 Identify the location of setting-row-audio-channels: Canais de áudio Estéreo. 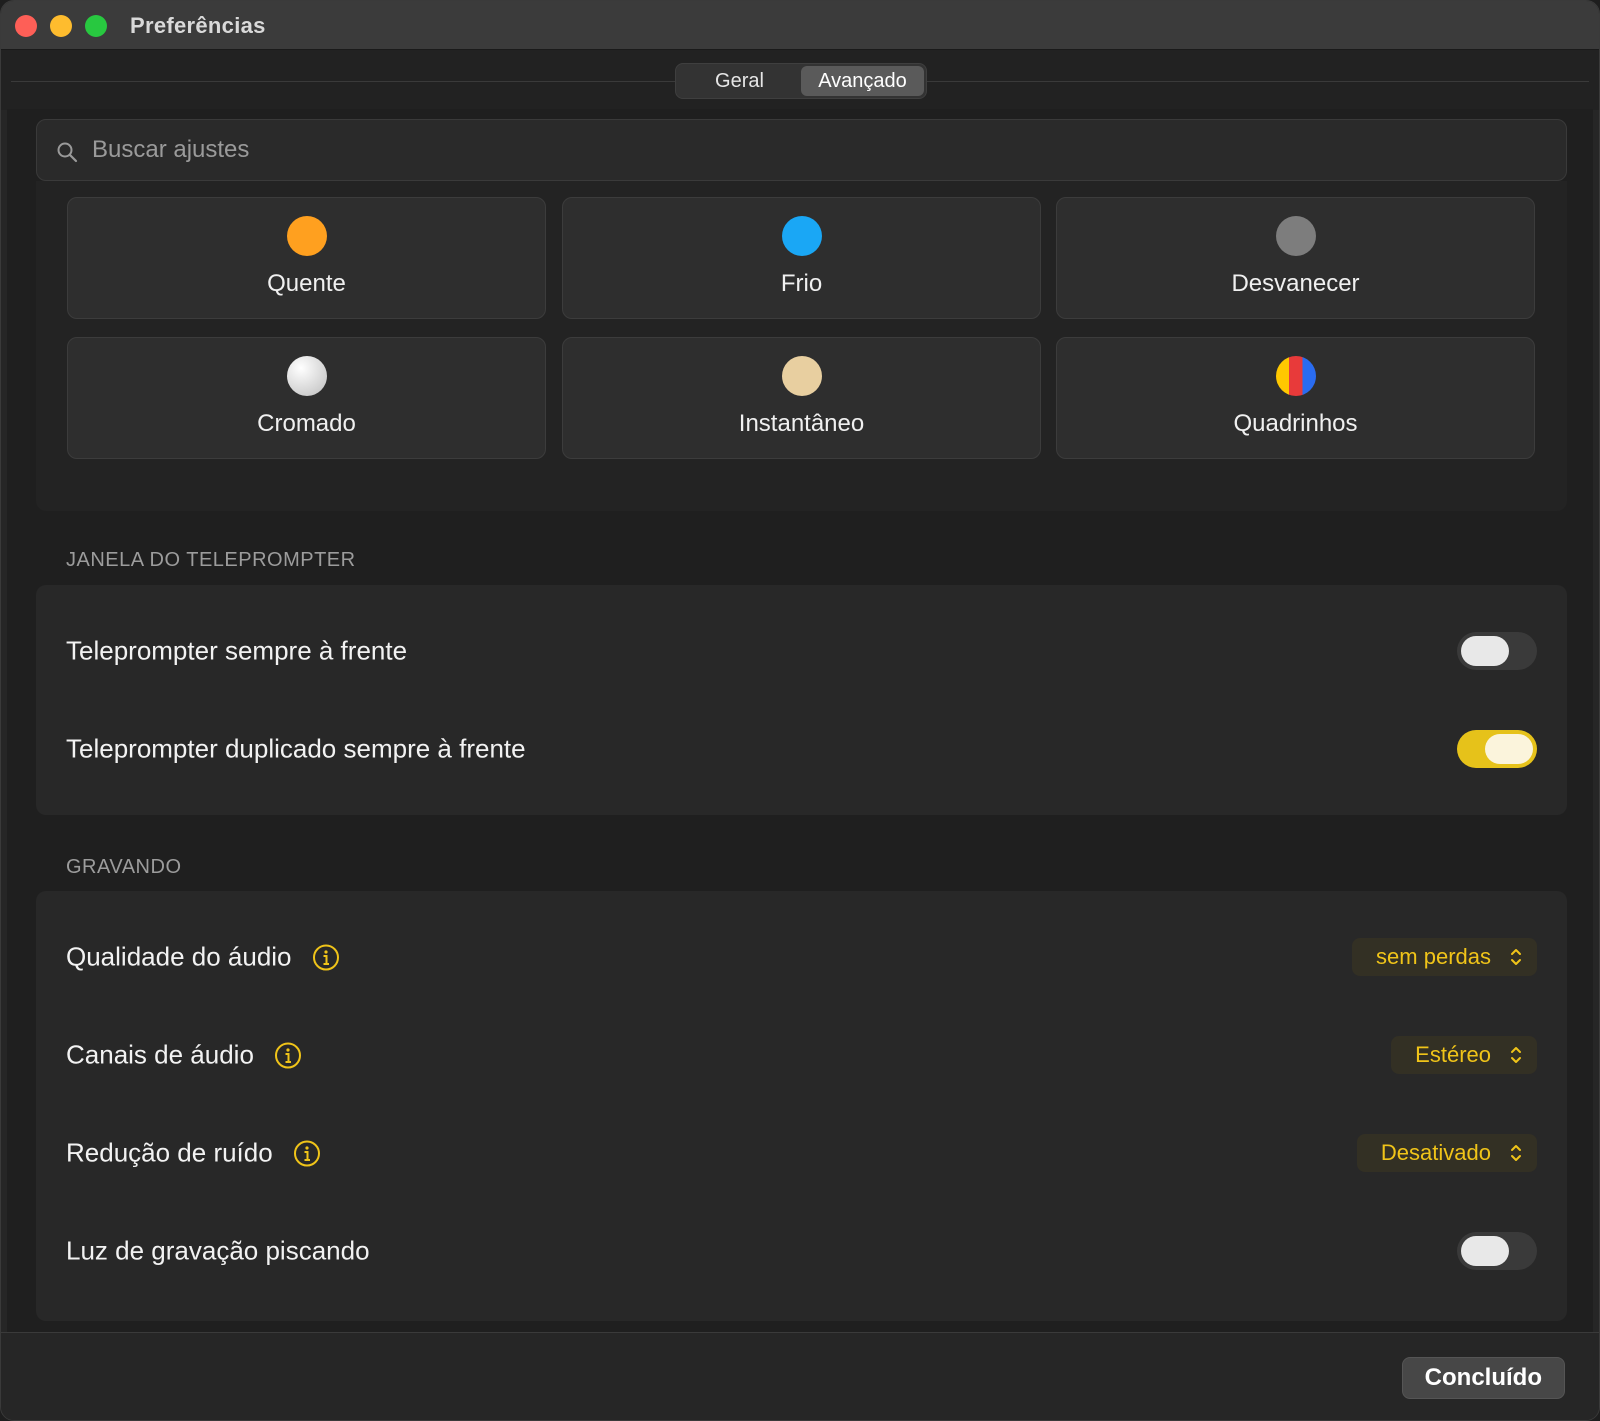
(801, 1055).